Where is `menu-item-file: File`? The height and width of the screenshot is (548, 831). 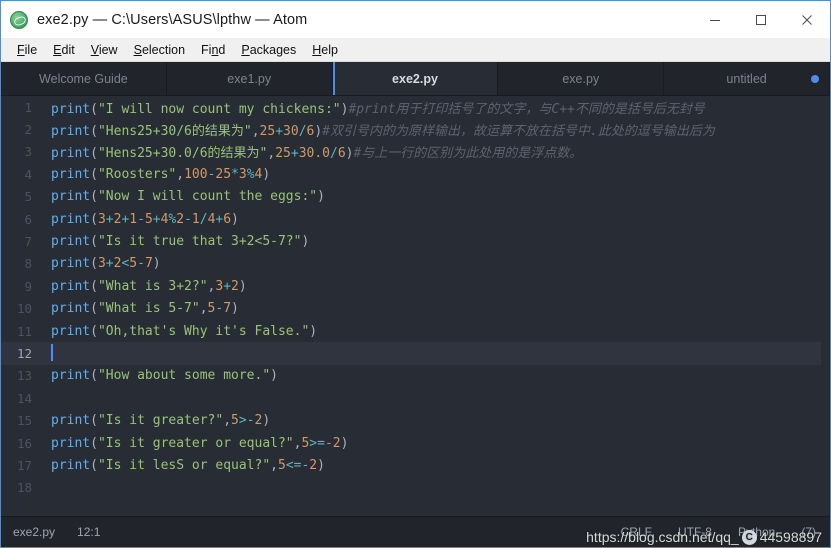
menu-item-file: File is located at coordinates (27, 50).